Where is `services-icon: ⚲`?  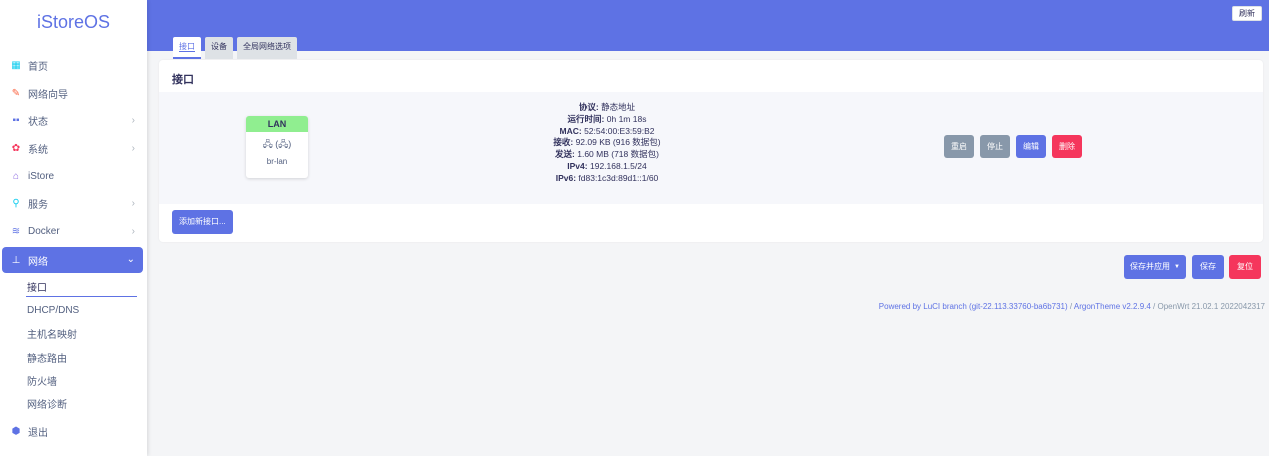 services-icon: ⚲ is located at coordinates (16, 204).